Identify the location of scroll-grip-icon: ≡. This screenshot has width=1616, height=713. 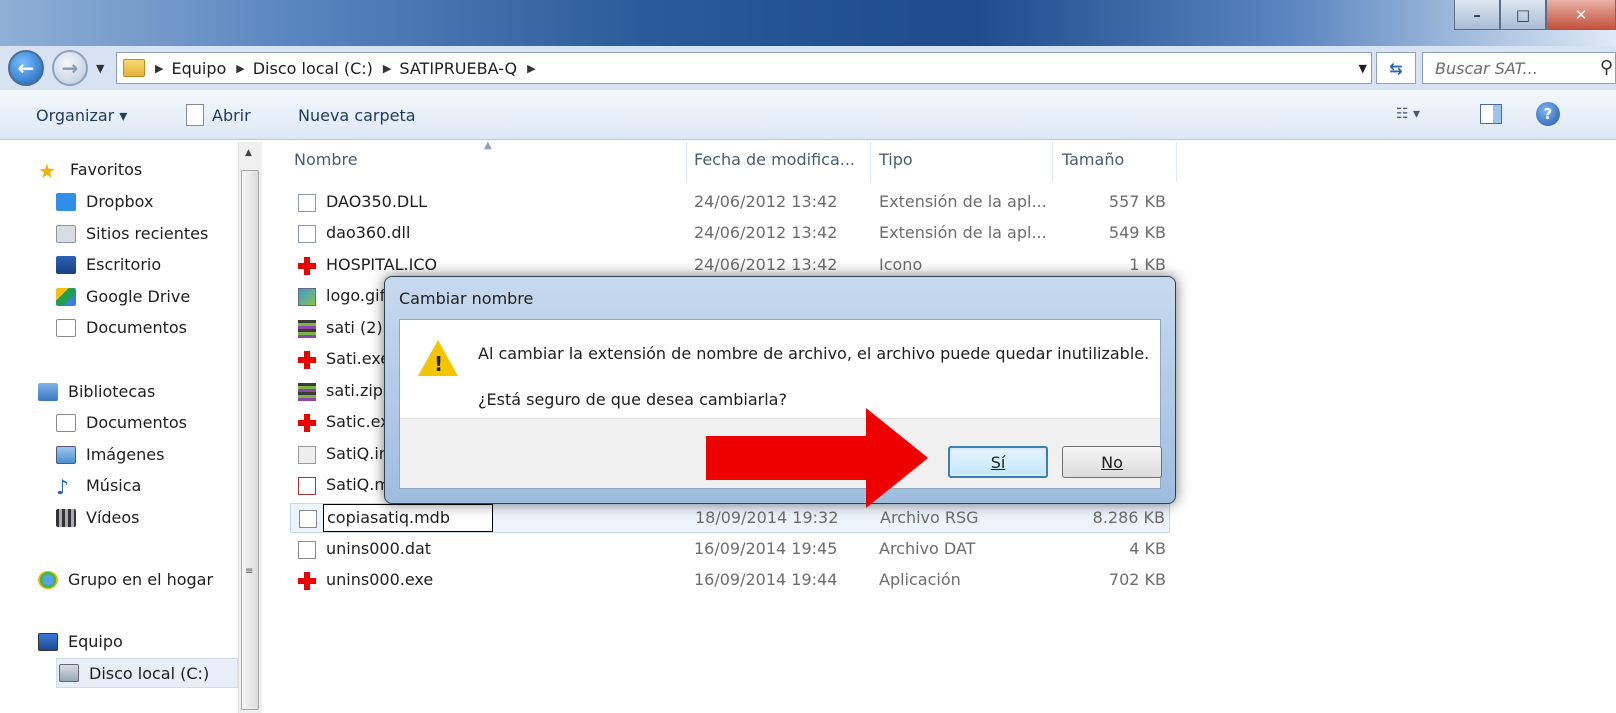
(249, 571).